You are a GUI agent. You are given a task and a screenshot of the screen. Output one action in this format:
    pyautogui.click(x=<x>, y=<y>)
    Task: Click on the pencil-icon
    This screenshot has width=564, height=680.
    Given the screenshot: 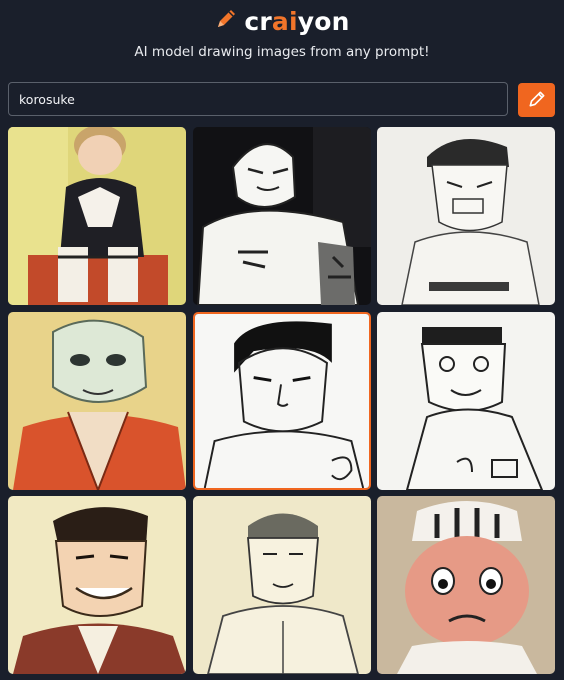 What is the action you would take?
    pyautogui.click(x=537, y=100)
    